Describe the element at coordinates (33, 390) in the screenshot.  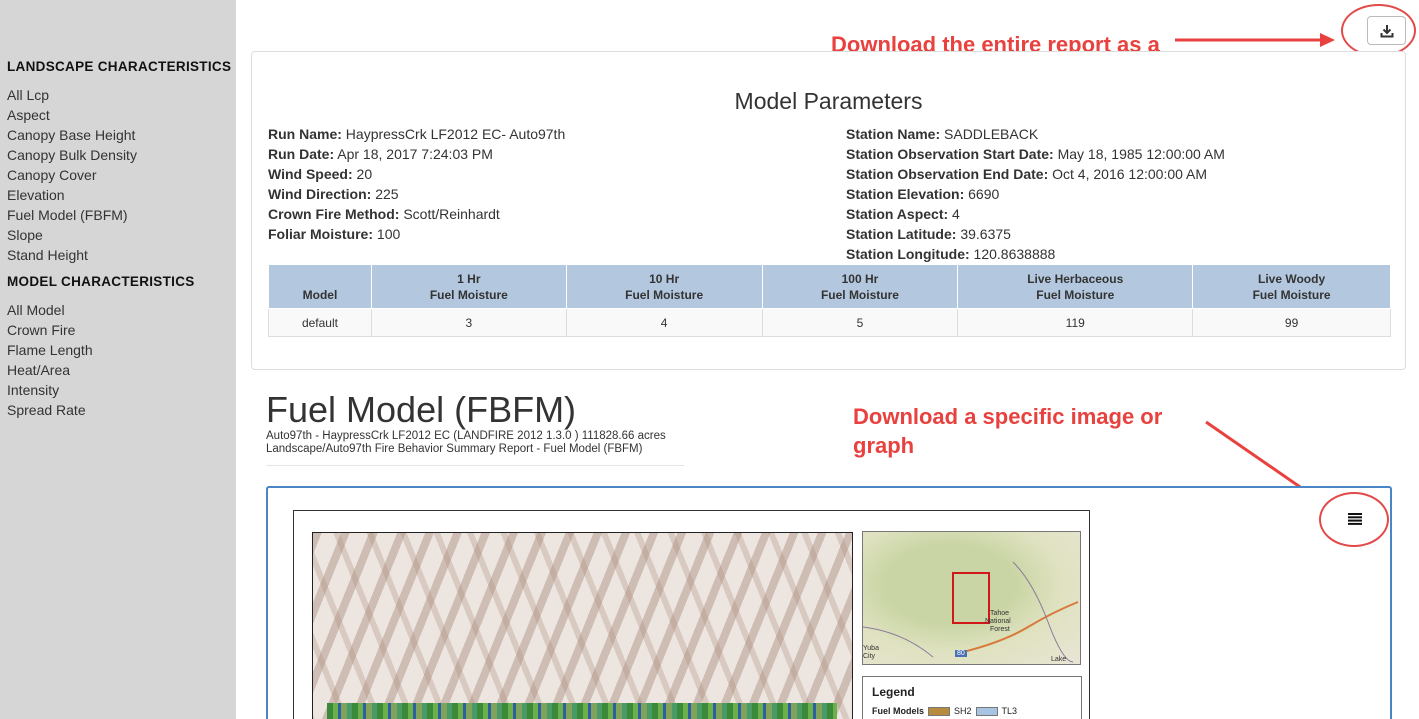
I see `sidebar-item-intensity: Intensity` at that location.